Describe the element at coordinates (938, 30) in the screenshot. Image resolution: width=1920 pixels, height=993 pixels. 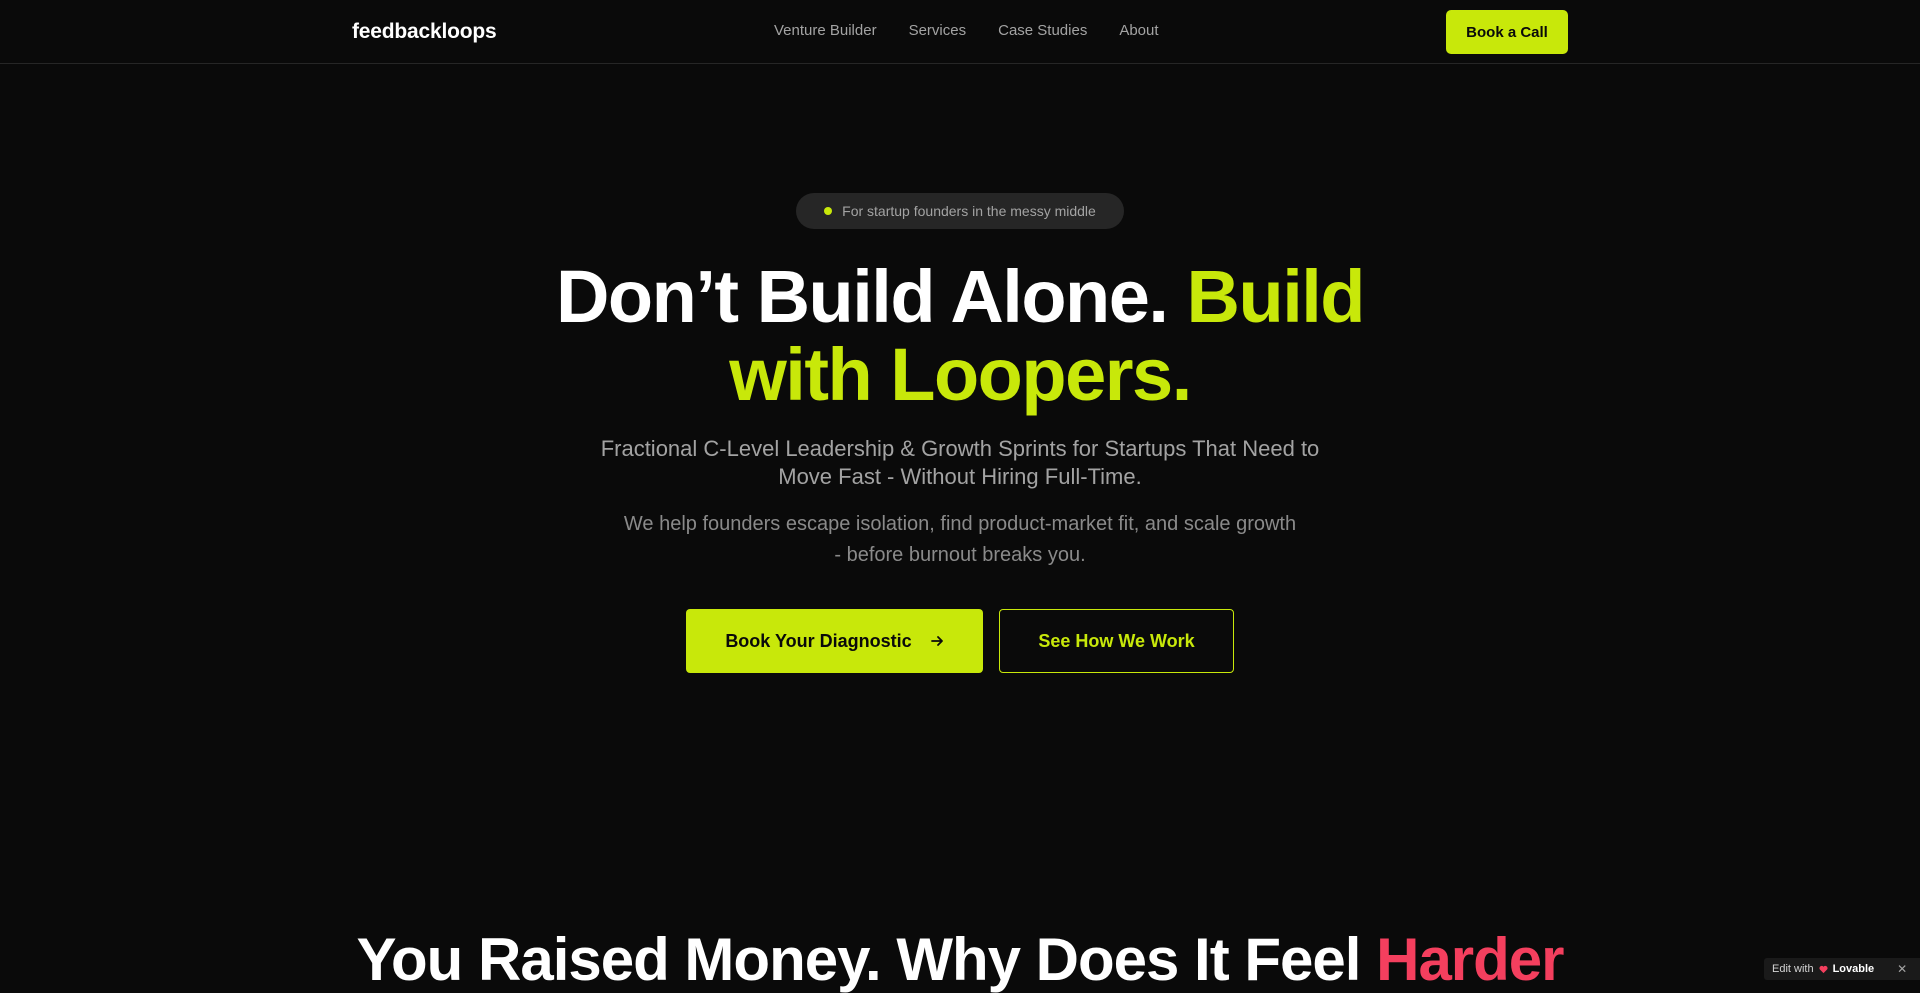
I see `nav-link-services: Services` at that location.